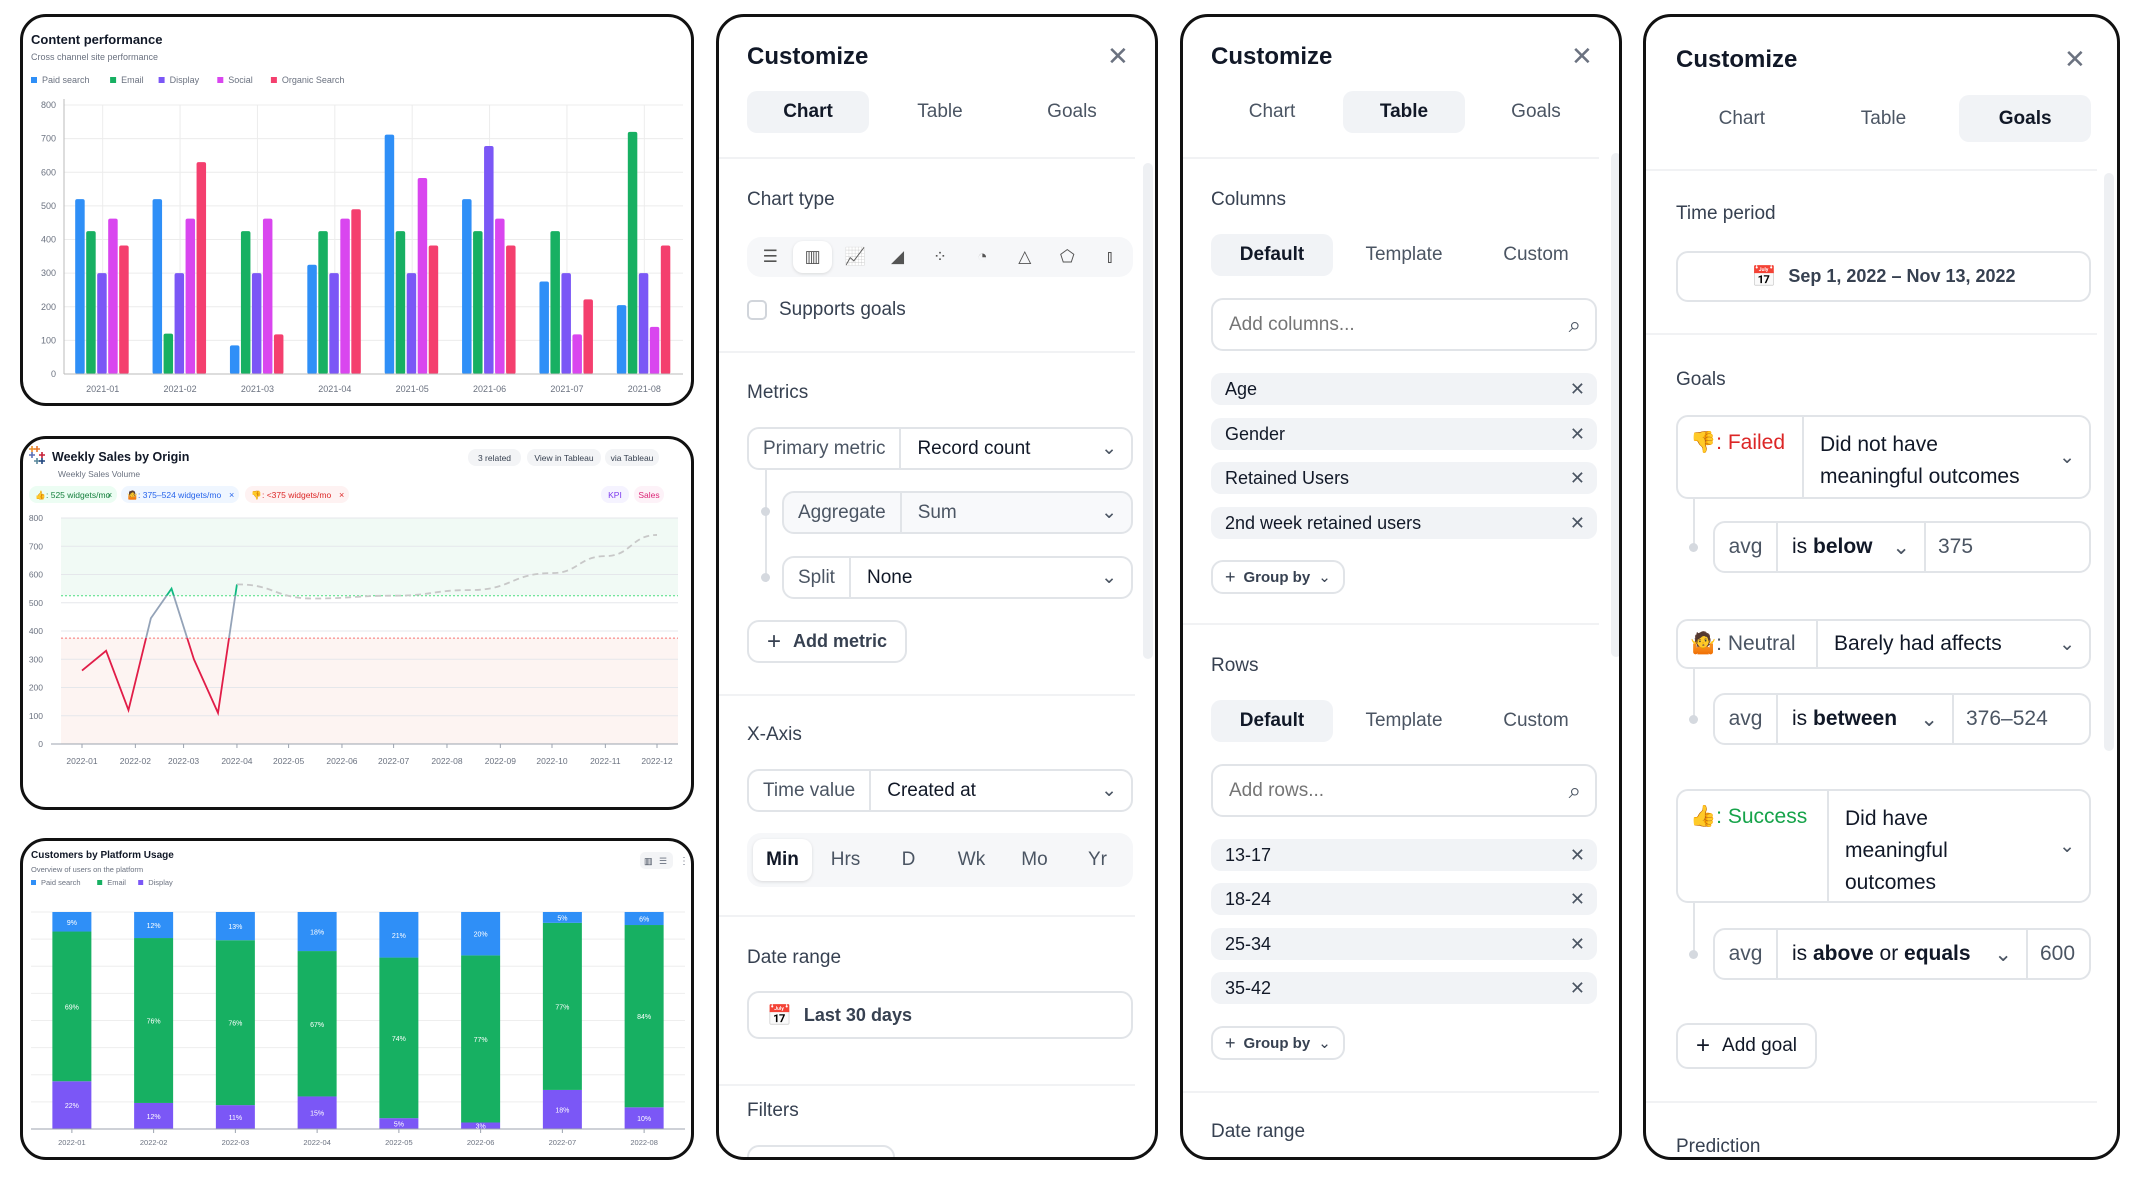 This screenshot has width=2132, height=1180. I want to click on granularity-yr: Yr, so click(1097, 860).